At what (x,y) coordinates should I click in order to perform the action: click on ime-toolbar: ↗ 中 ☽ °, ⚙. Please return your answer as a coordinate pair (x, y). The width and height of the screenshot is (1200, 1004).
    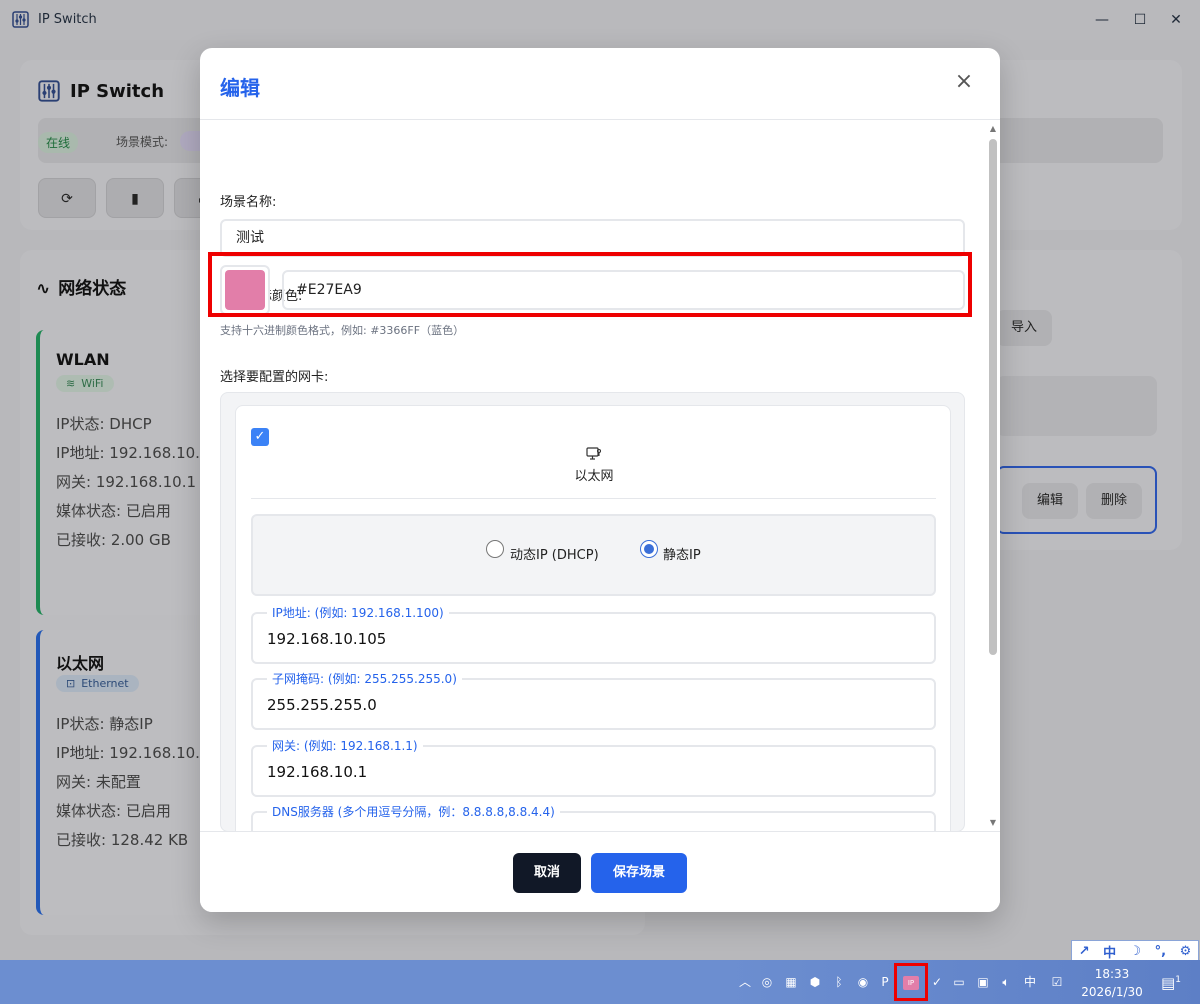
    Looking at the image, I should click on (1135, 951).